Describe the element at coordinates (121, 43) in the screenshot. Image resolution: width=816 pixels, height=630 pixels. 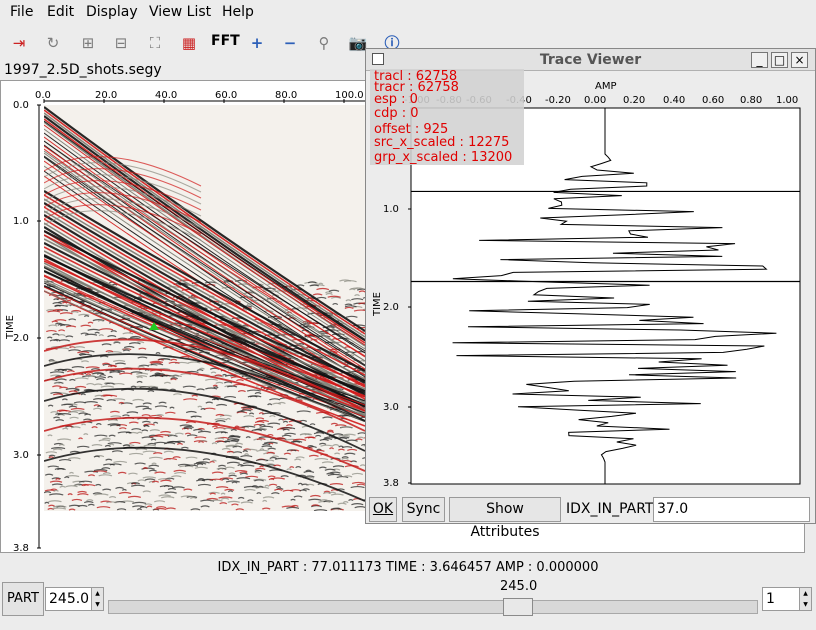
I see `zoom-out-box-icon: ⊟` at that location.